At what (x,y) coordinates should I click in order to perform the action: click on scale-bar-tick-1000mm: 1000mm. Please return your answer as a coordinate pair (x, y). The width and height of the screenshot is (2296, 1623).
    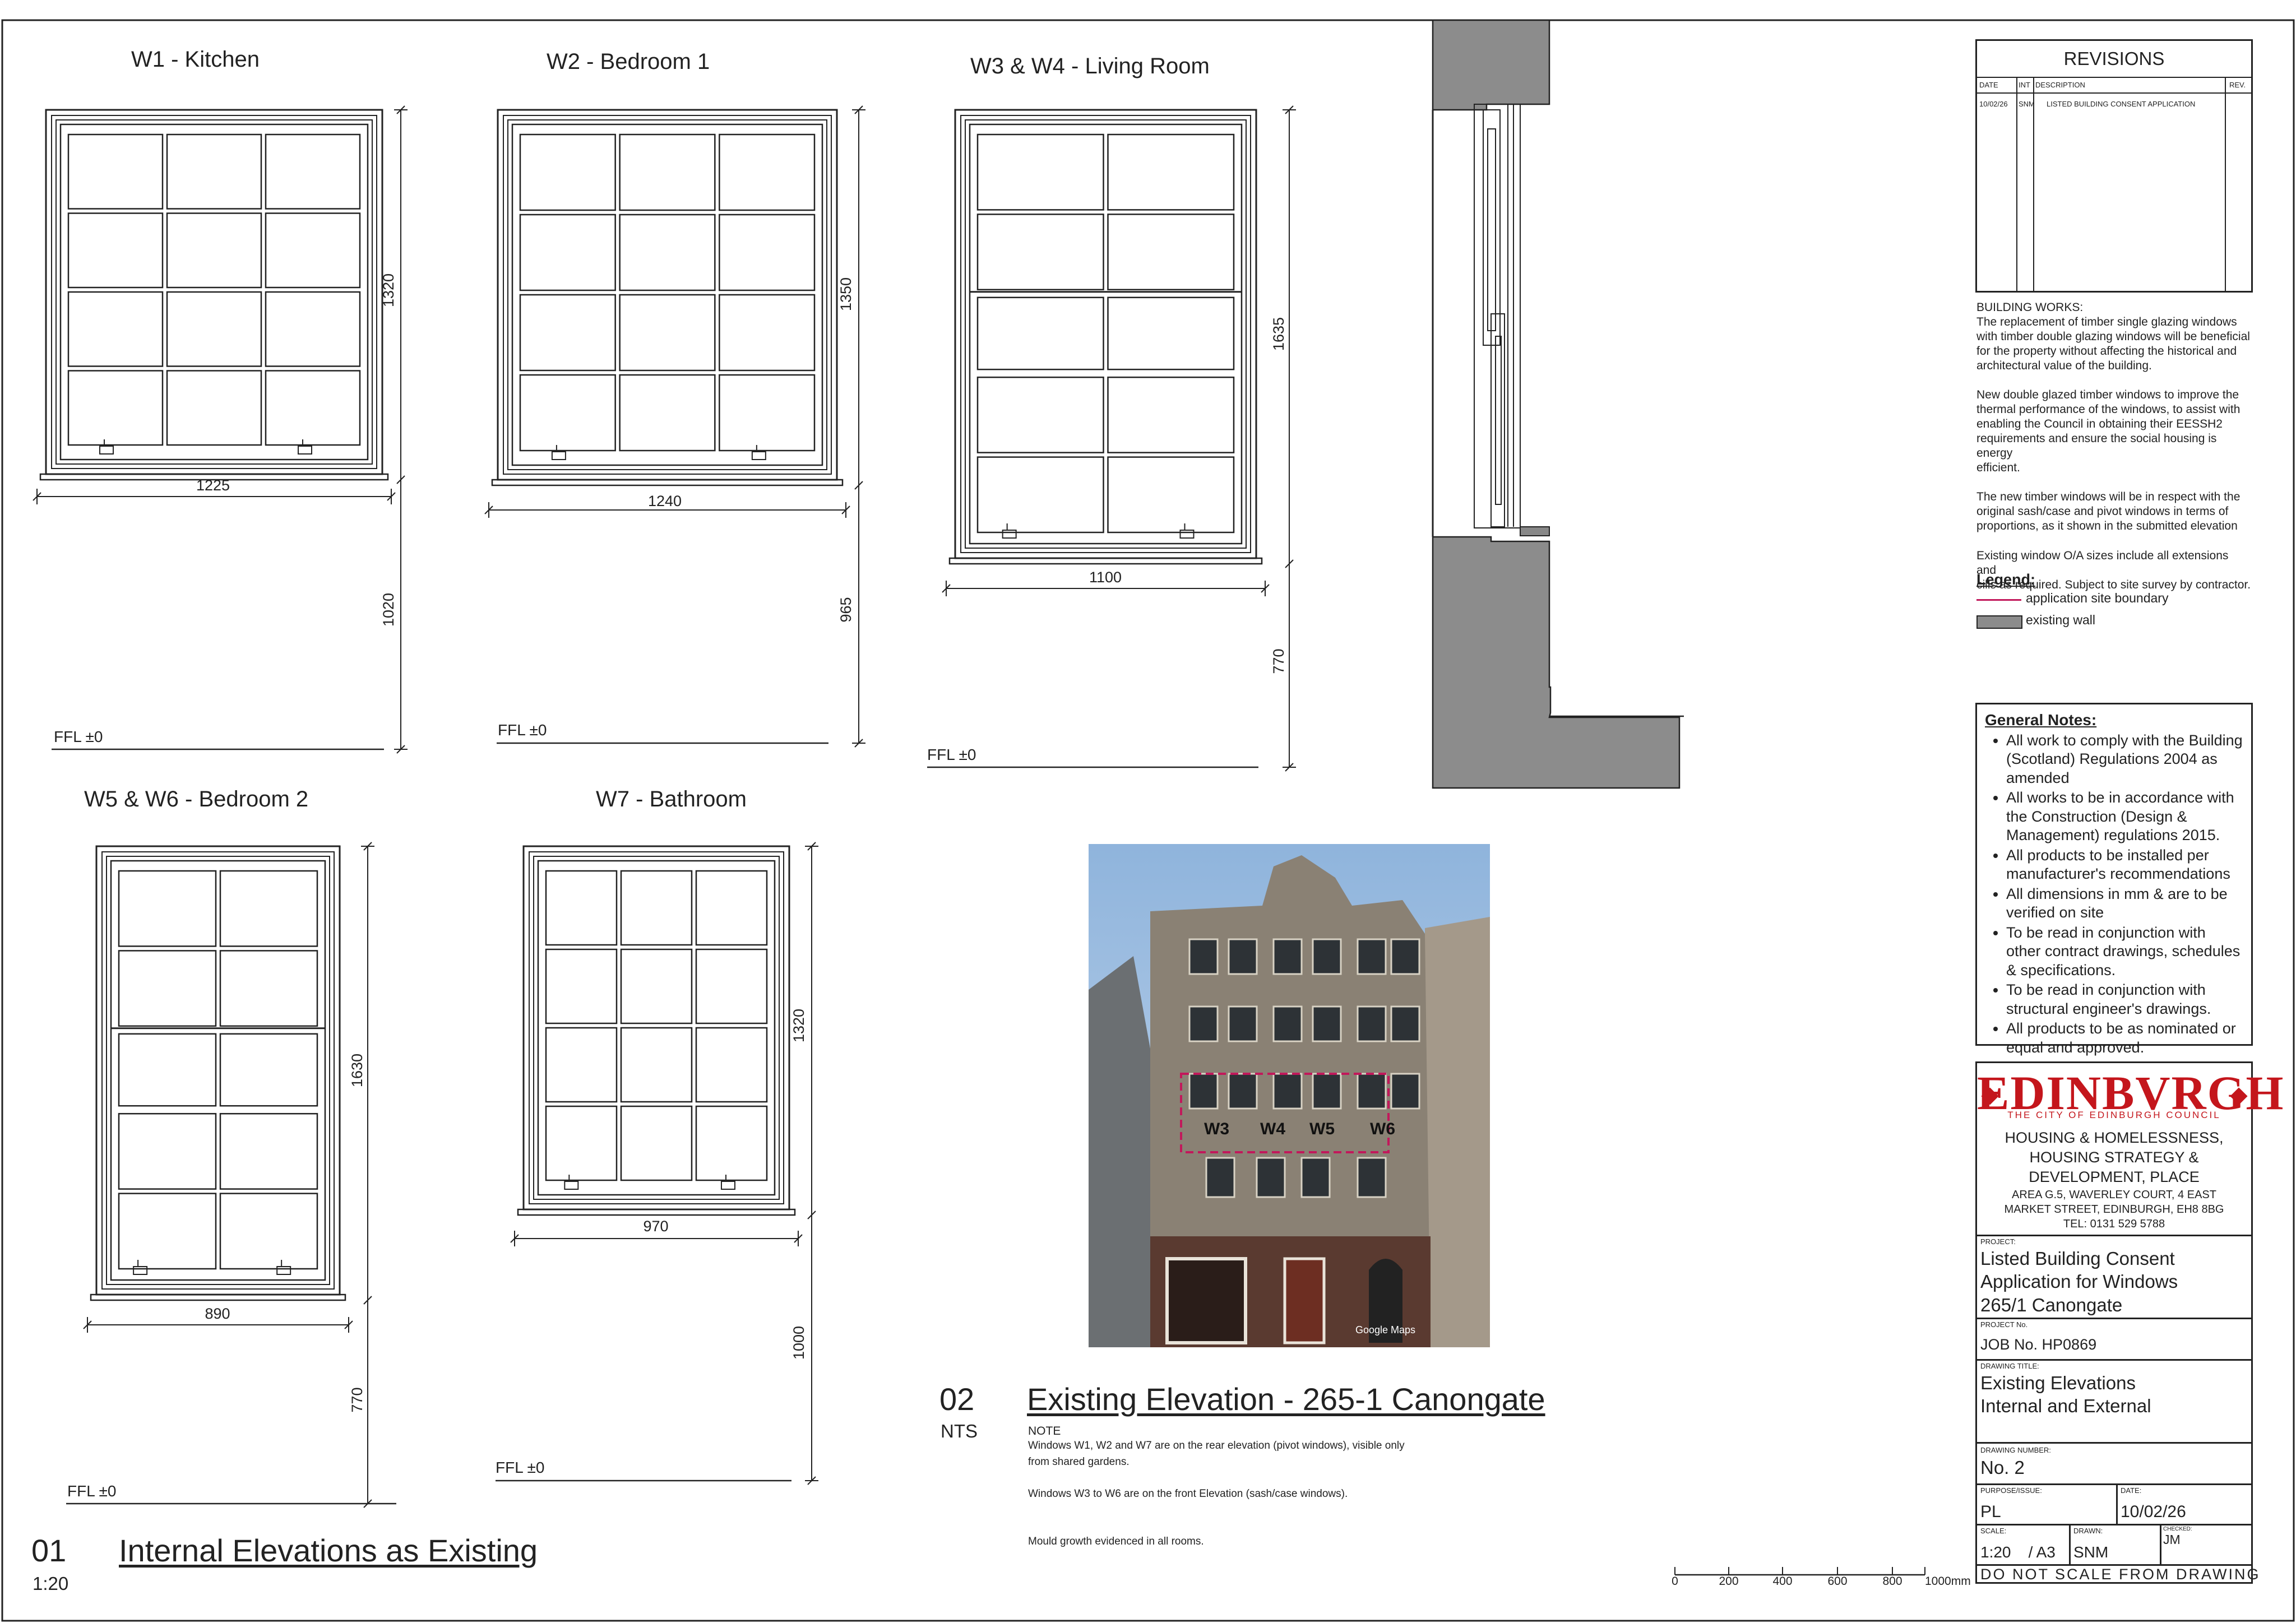
    Looking at the image, I should click on (1948, 1581).